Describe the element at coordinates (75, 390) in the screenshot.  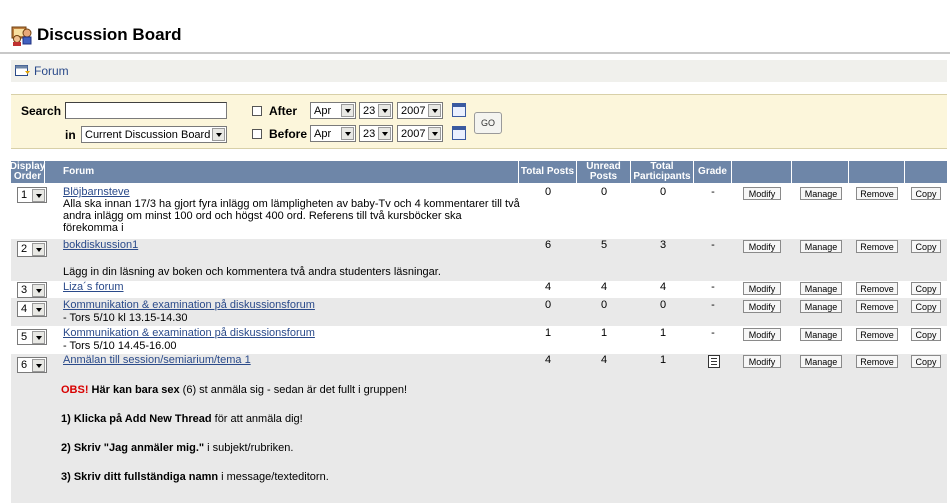
I see `note-warning: OBS!` at that location.